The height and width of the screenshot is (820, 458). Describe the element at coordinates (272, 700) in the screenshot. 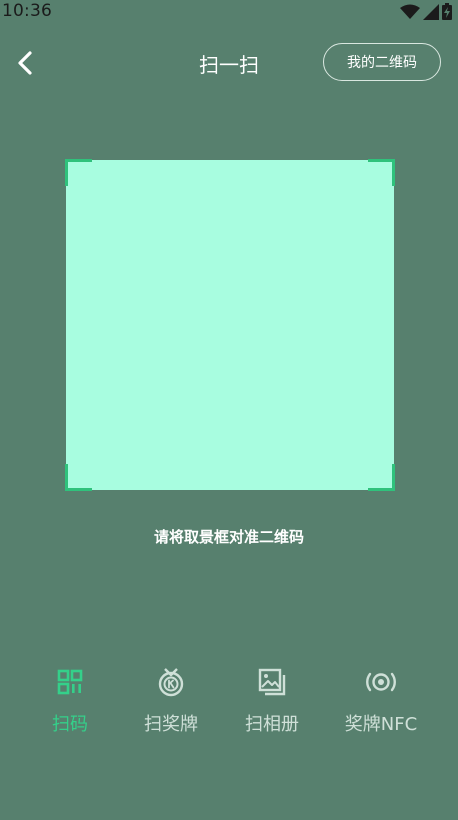

I see `tab-scan-album: 扫相册` at that location.